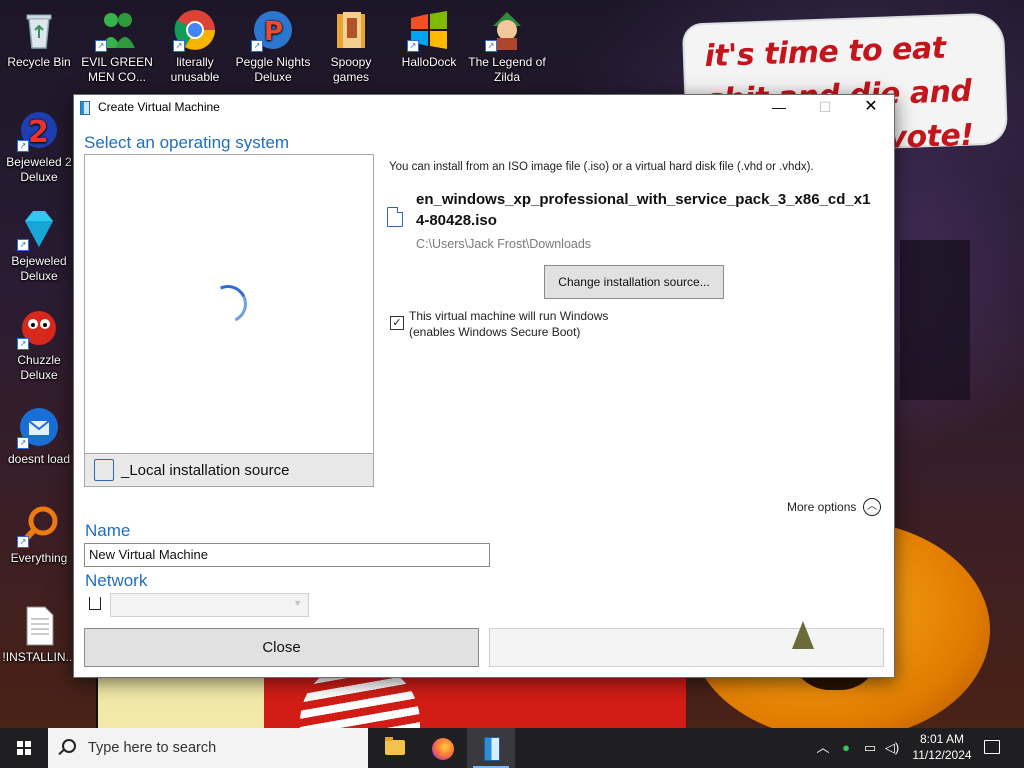  I want to click on firefox-icon, so click(443, 749).